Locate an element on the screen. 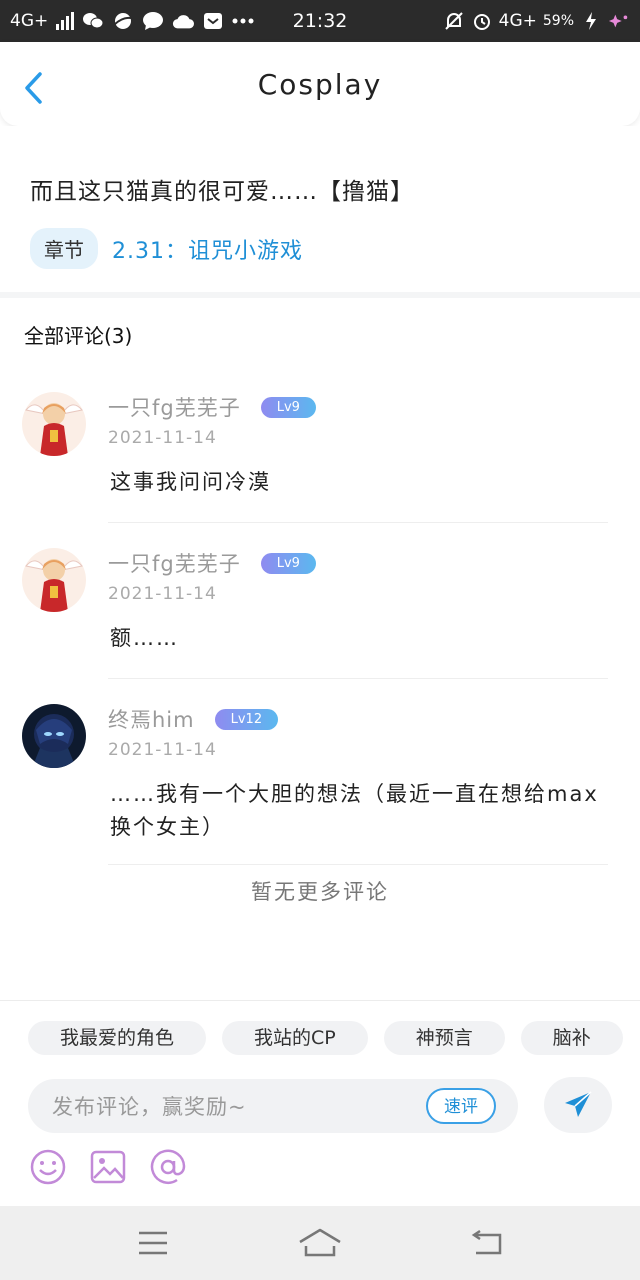 This screenshot has width=640, height=1280. home-nav-button is located at coordinates (320, 1243).